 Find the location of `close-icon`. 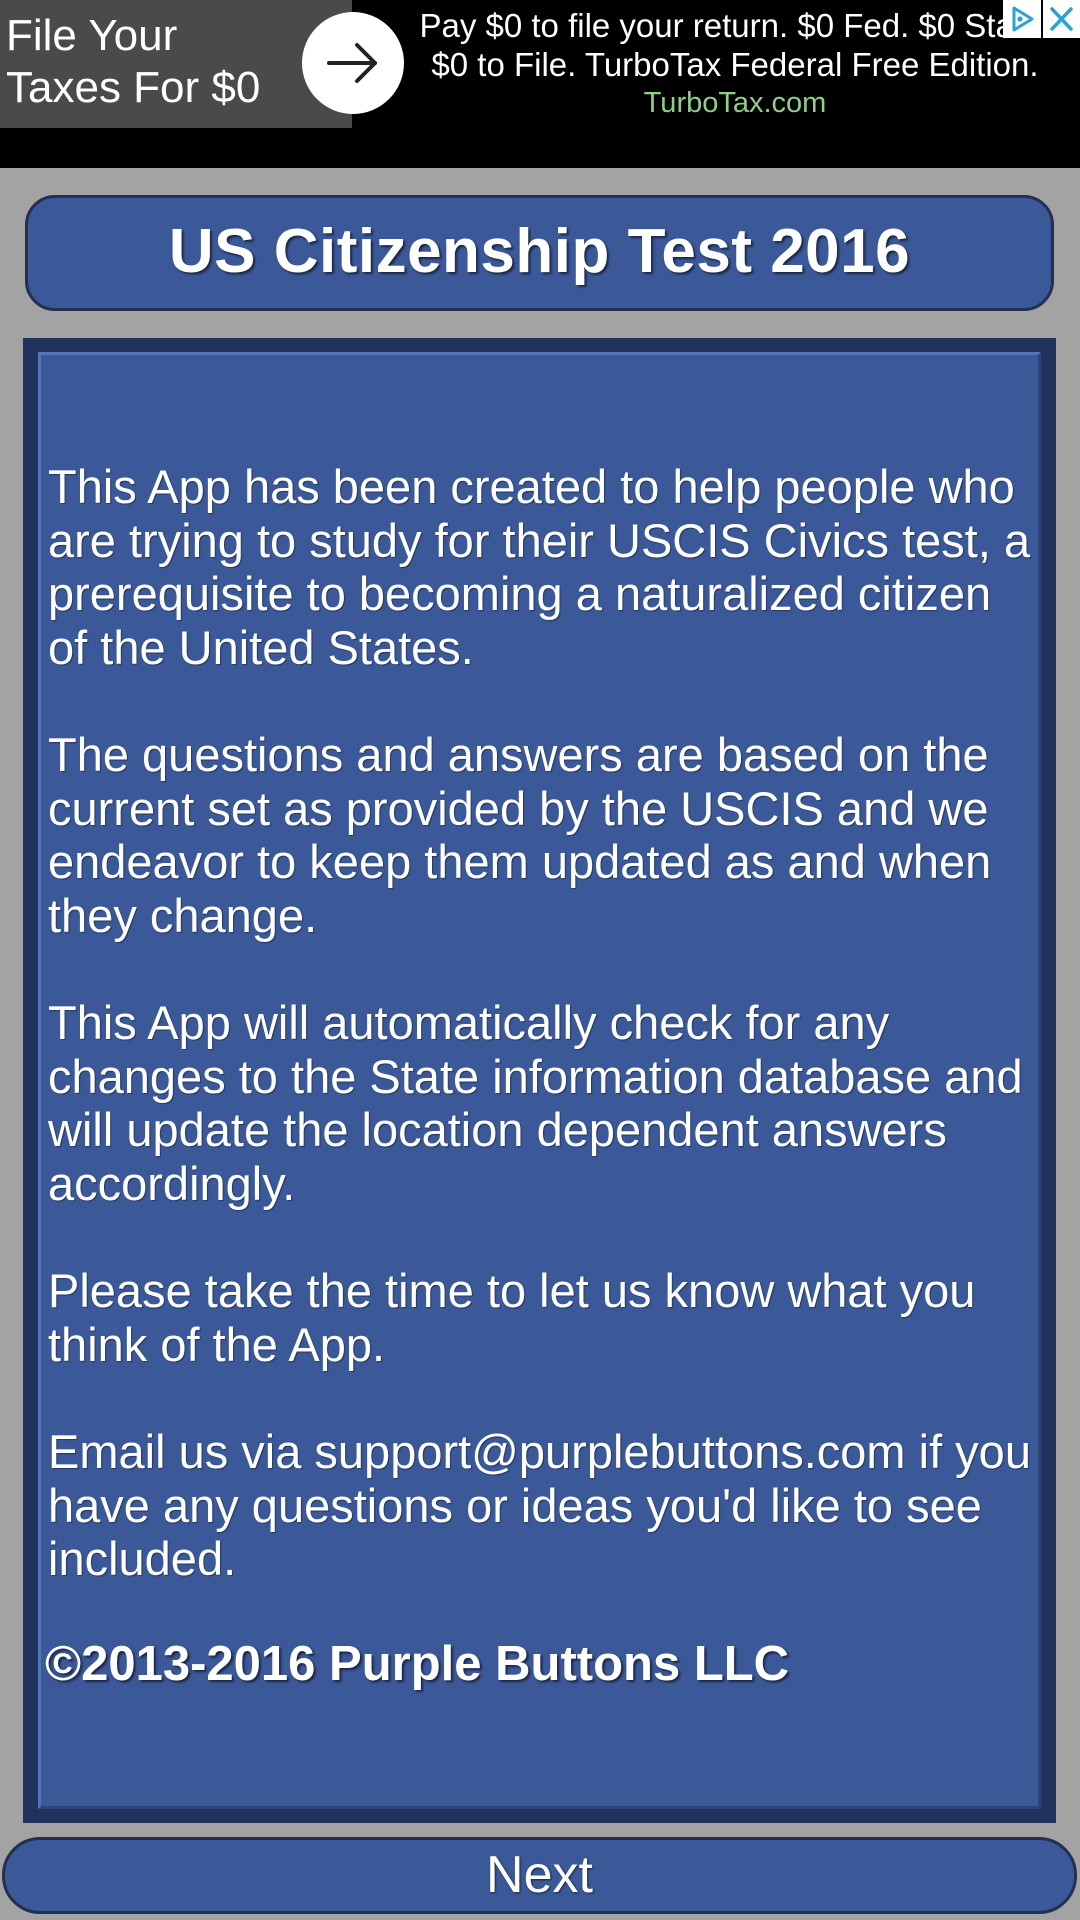

close-icon is located at coordinates (1061, 19).